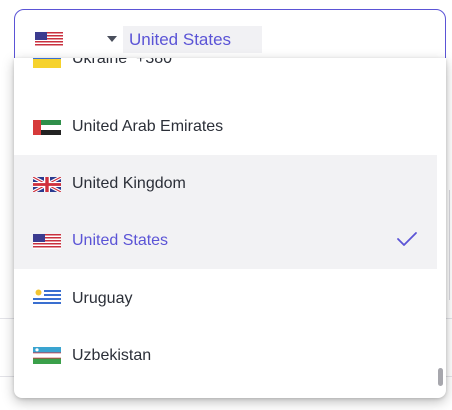  Describe the element at coordinates (102, 298) in the screenshot. I see `option-label: Uruguay` at that location.